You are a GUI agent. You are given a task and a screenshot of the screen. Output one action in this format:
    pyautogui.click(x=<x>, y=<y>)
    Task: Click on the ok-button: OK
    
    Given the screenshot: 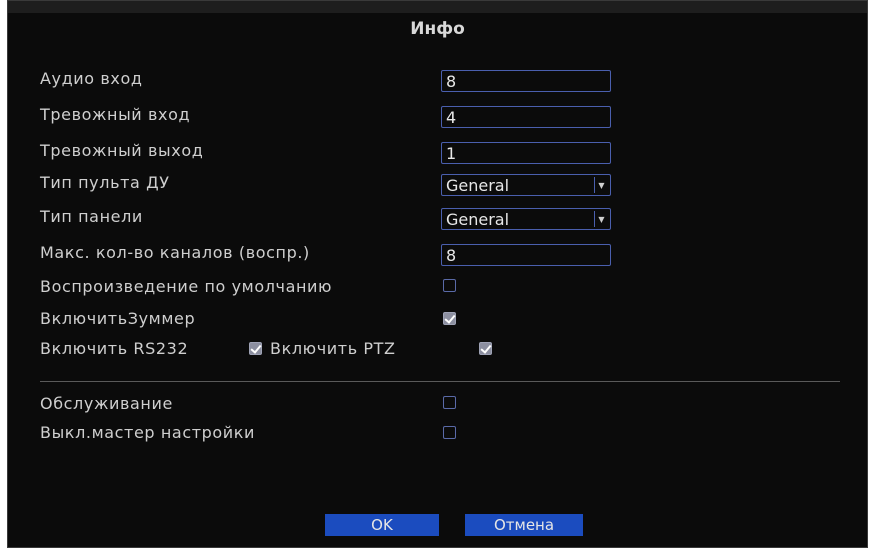 What is the action you would take?
    pyautogui.click(x=382, y=525)
    